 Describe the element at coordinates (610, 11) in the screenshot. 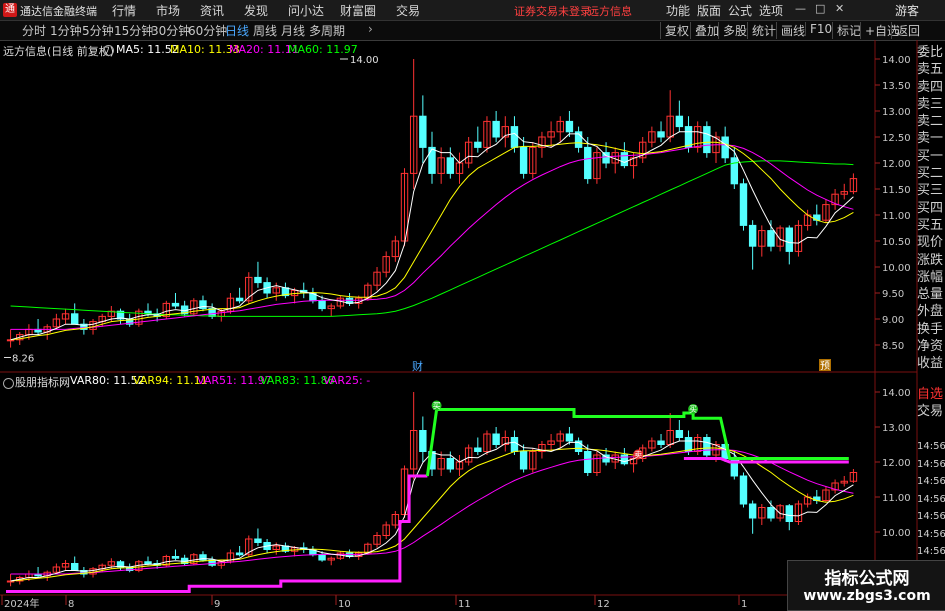

I see `news-status: 远方信息` at that location.